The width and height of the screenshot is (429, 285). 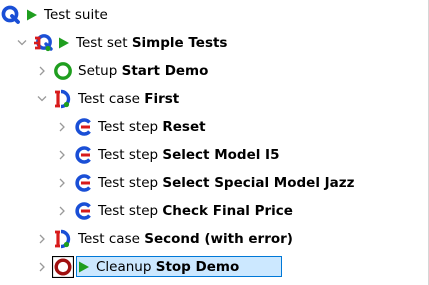 I want to click on tree-item-label: Setup Start Demo, so click(x=143, y=71).